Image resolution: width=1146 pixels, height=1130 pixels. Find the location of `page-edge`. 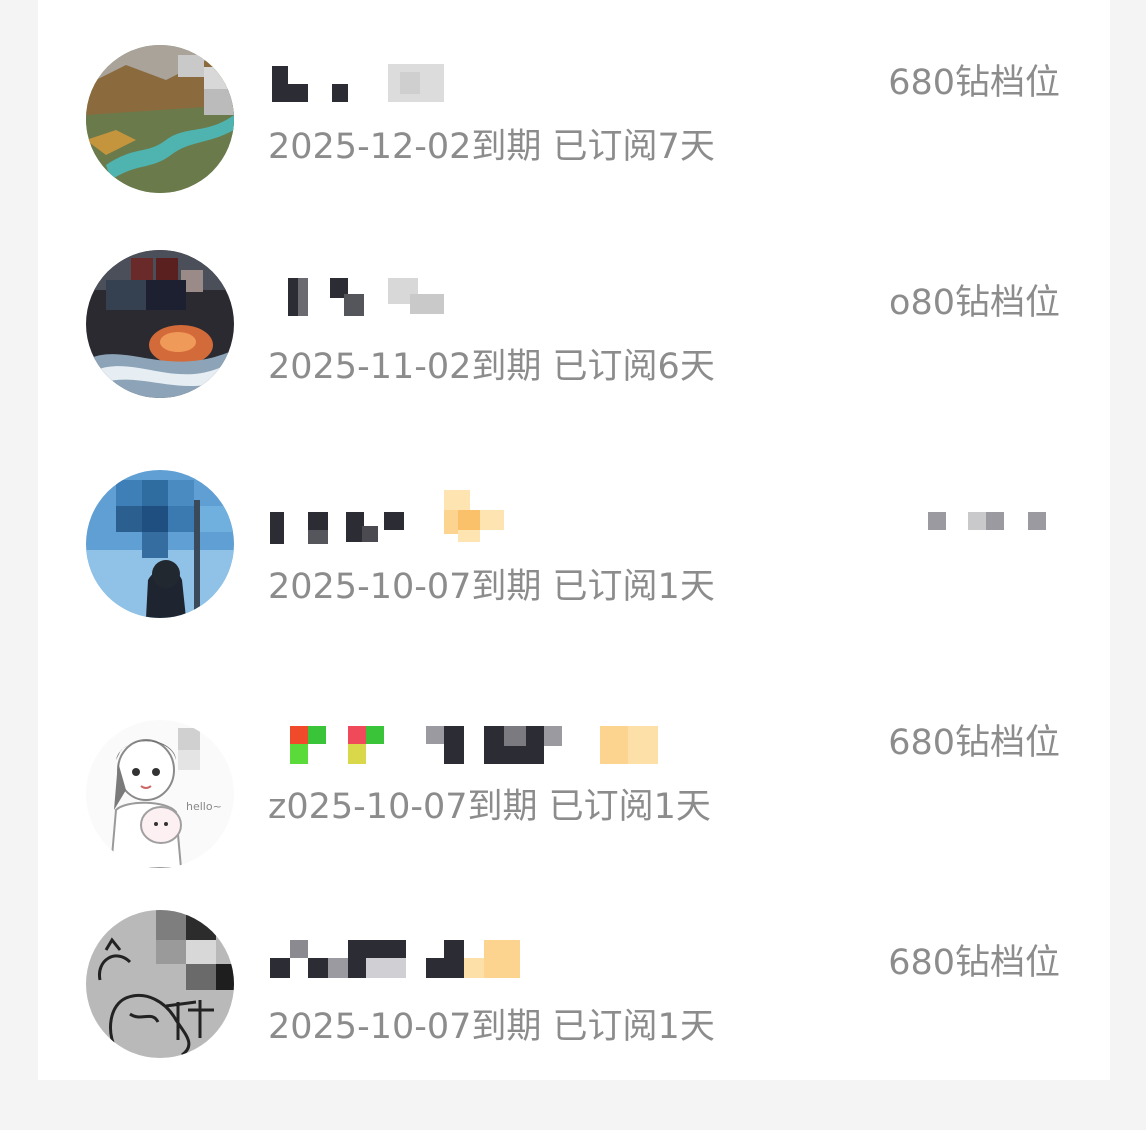

page-edge is located at coordinates (1128, 540).